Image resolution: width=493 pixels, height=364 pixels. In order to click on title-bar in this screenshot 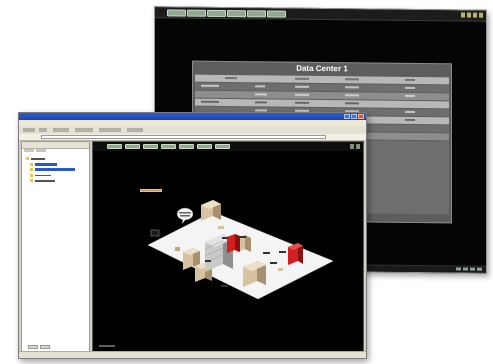, I will do `click(192, 116)`.